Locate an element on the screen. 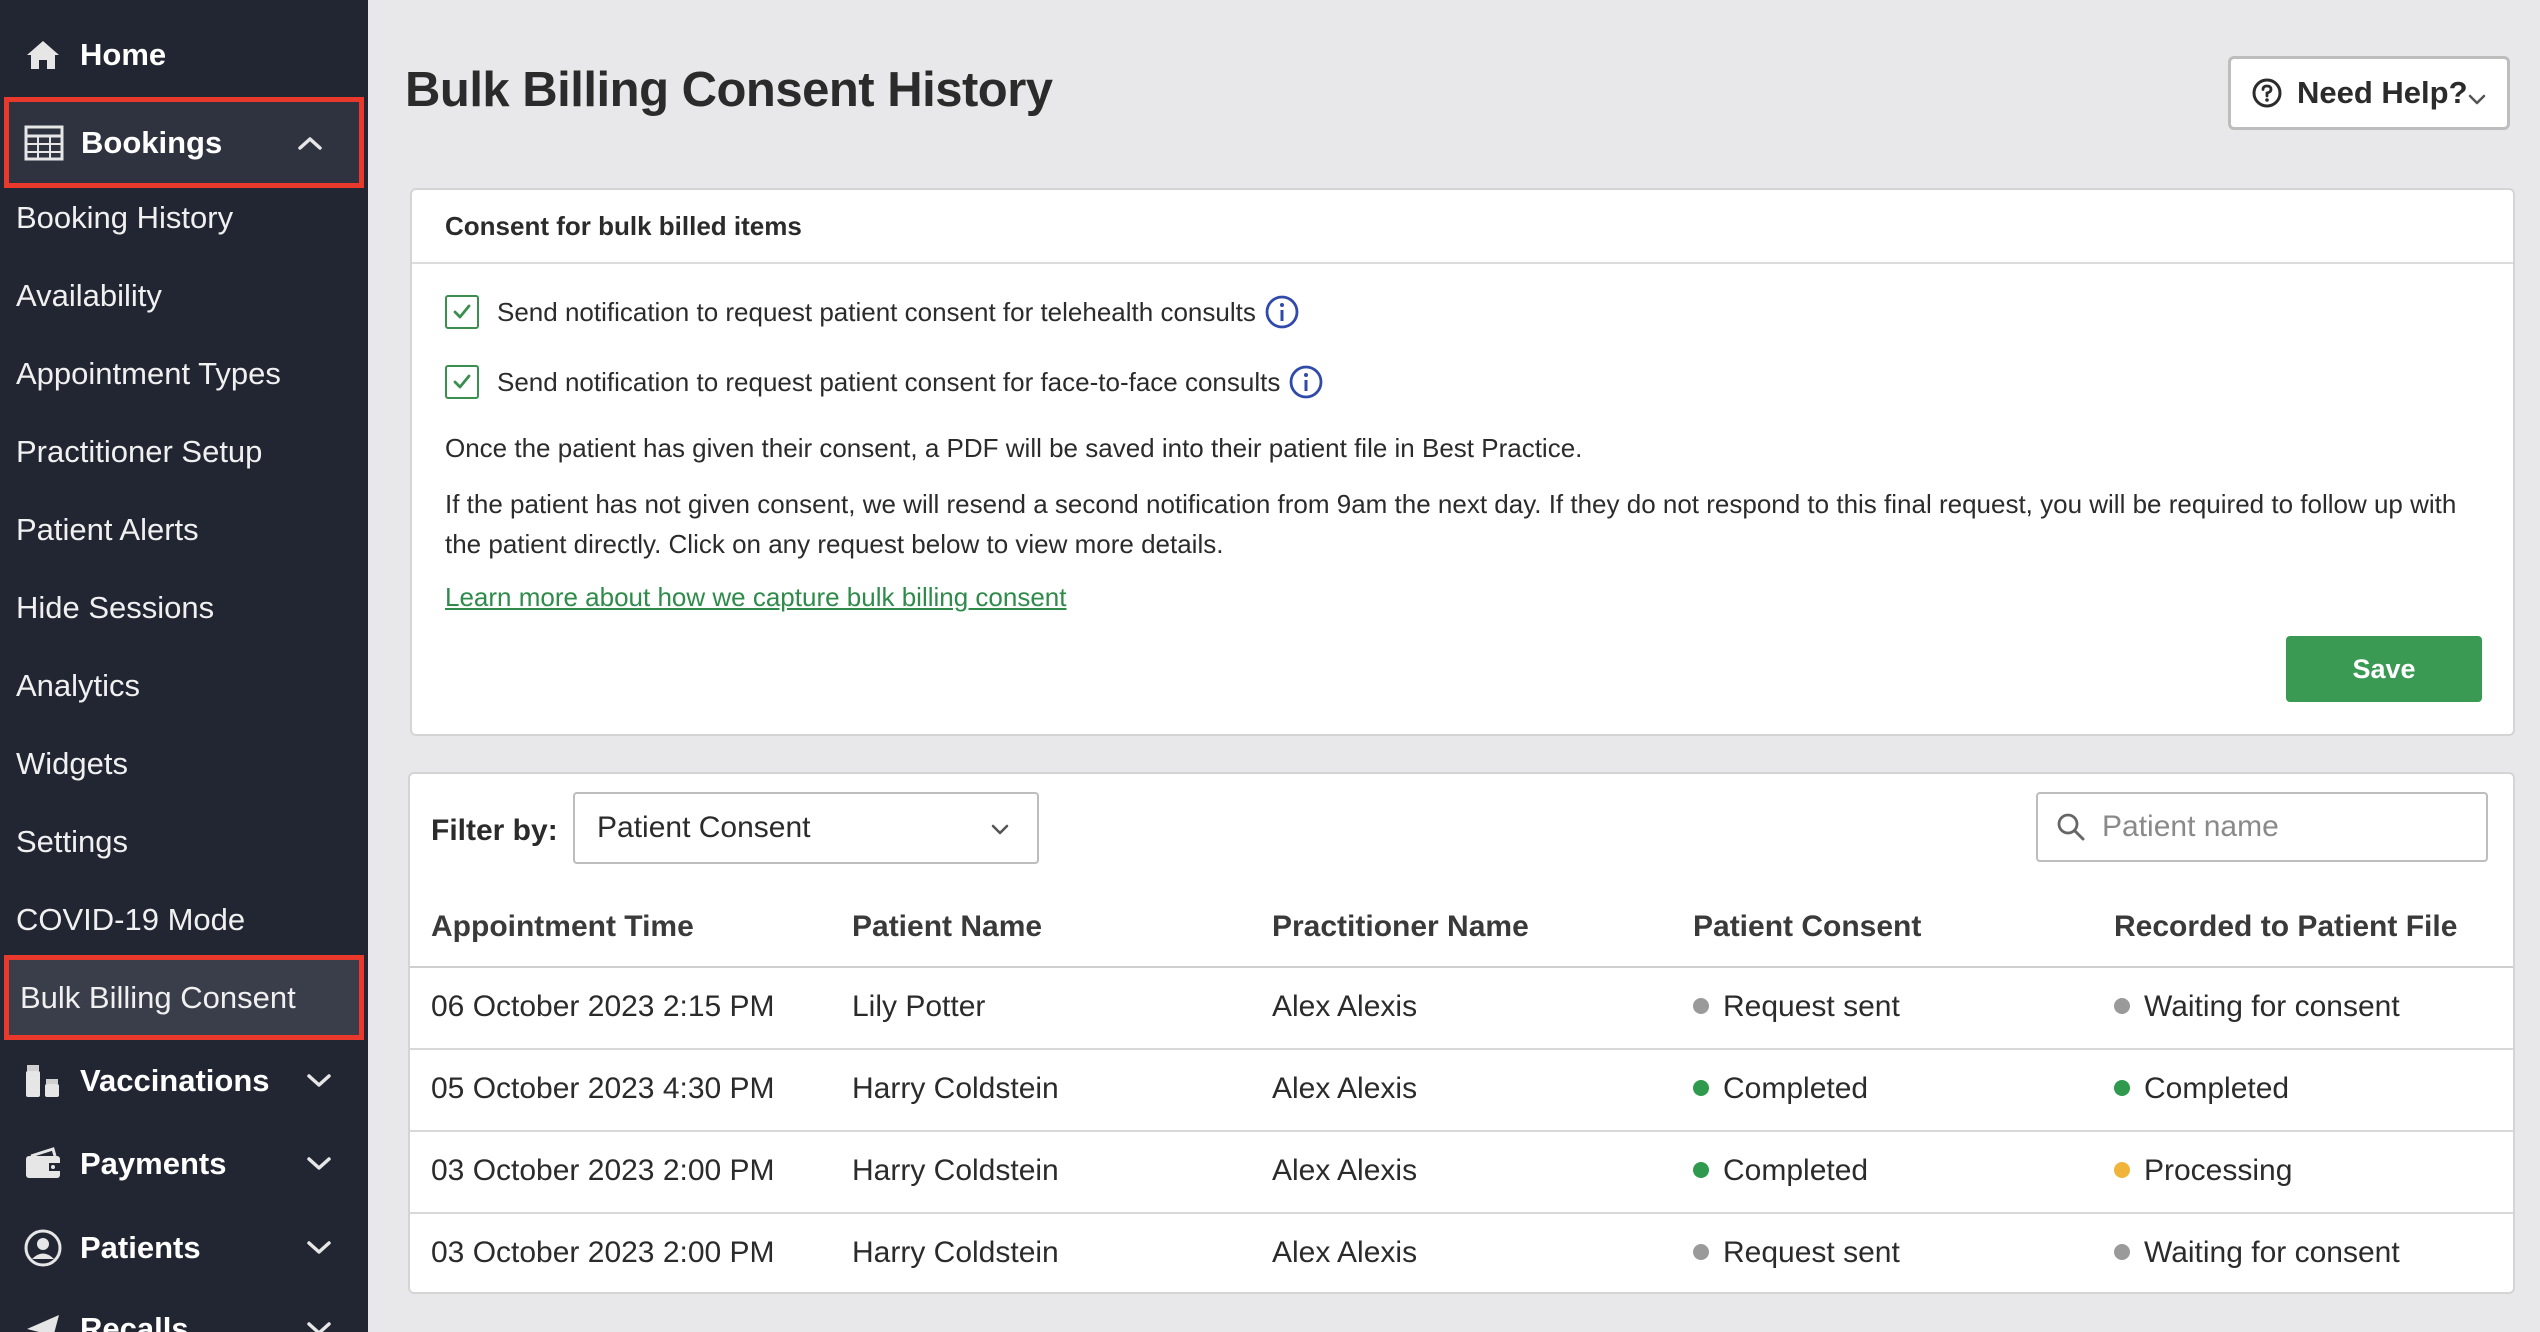 Image resolution: width=2540 pixels, height=1332 pixels. status-text: Processing is located at coordinates (2218, 1170).